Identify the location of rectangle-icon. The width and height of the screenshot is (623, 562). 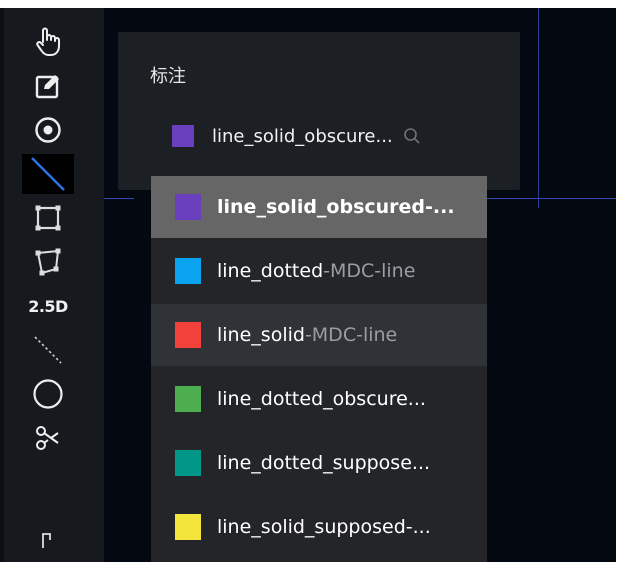
(48, 218).